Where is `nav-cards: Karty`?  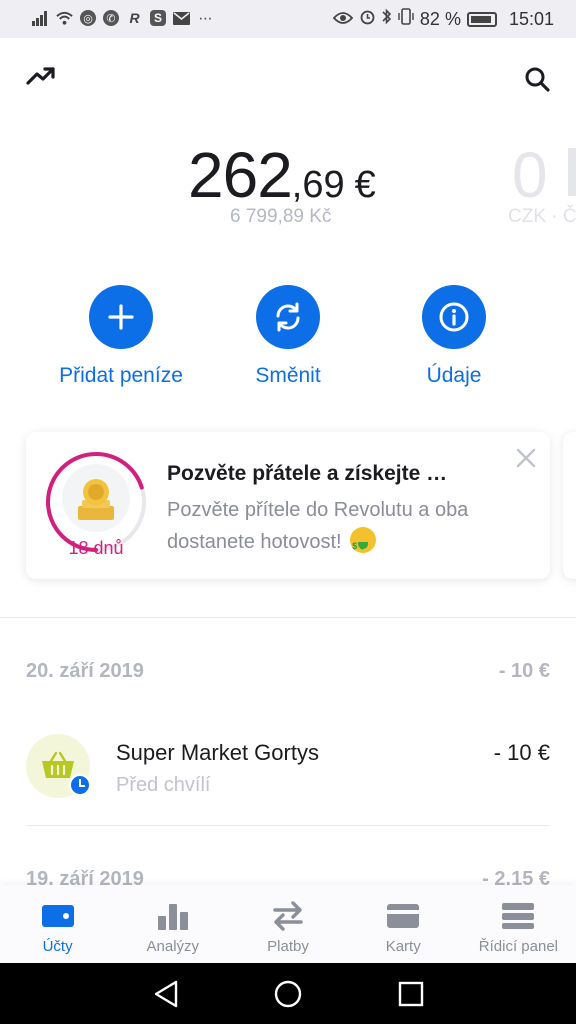 nav-cards: Karty is located at coordinates (403, 924).